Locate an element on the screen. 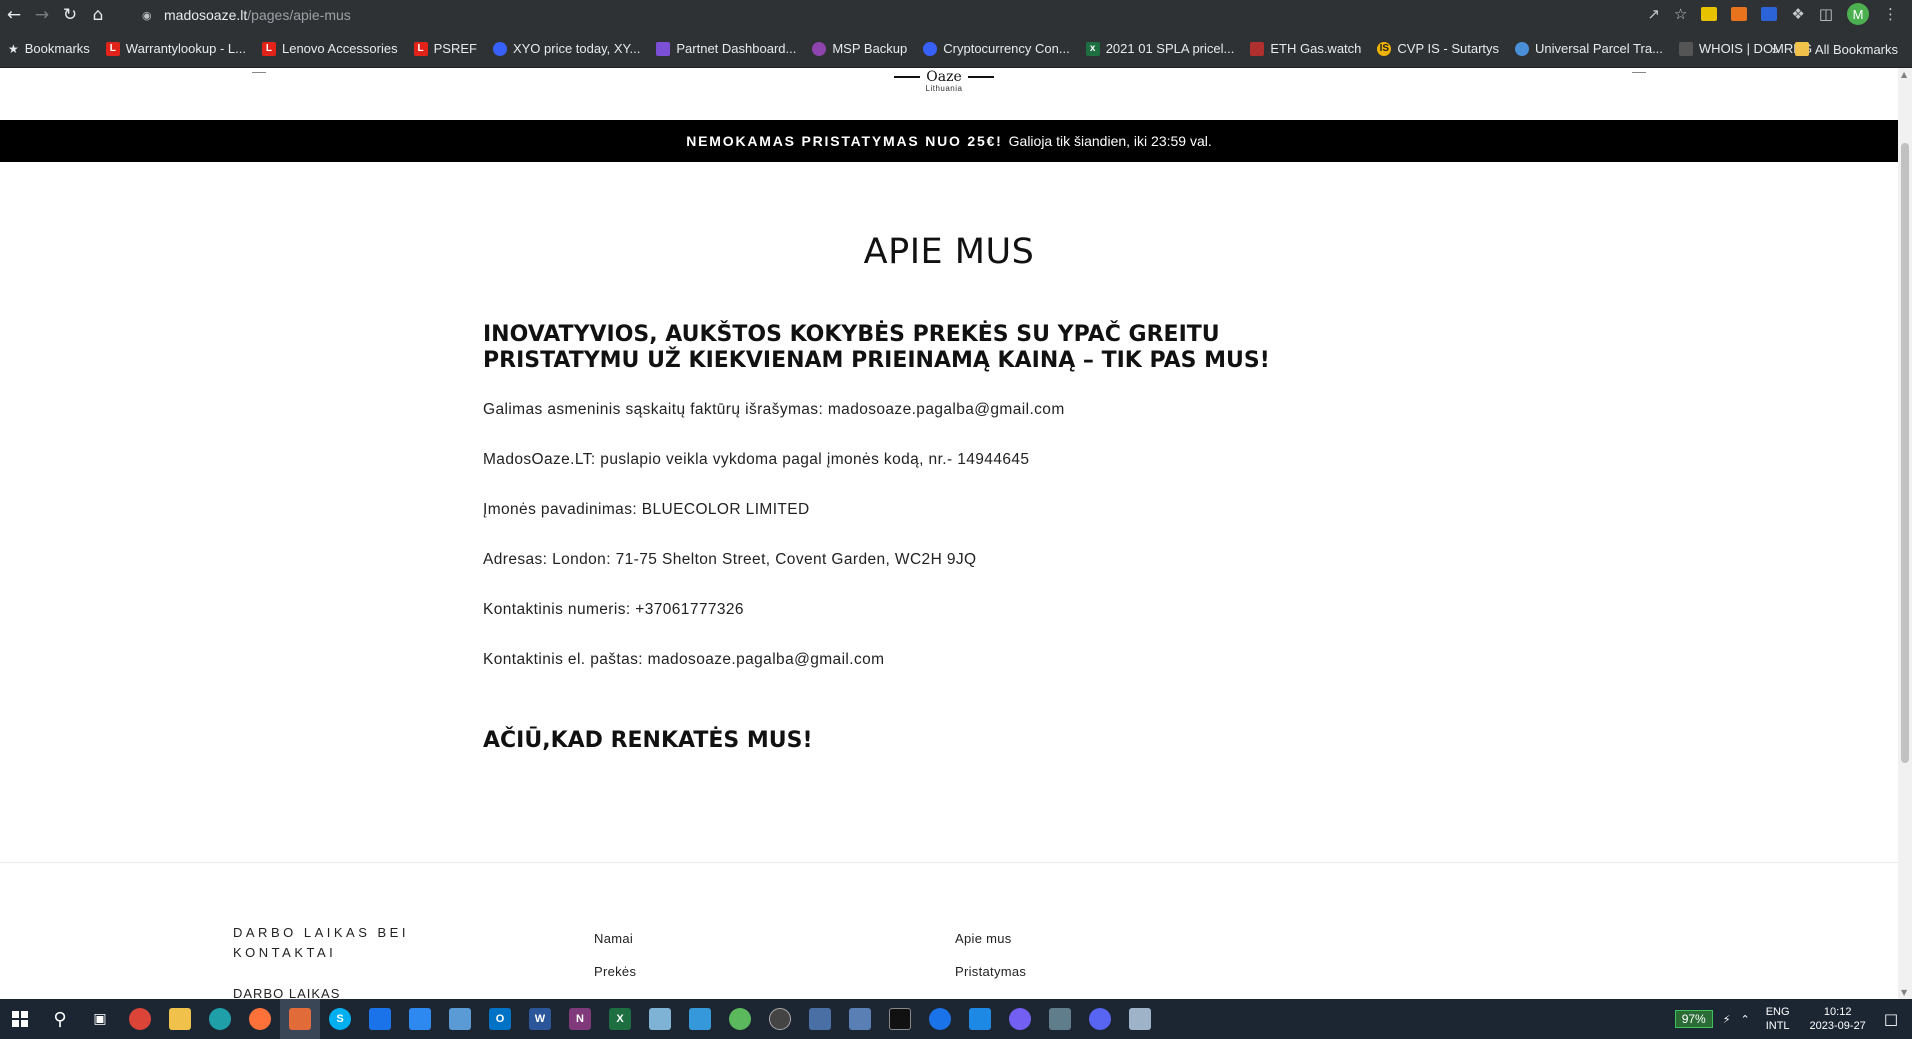 The width and height of the screenshot is (1912, 1039). all-bookmarks-button: All Bookmarks is located at coordinates (1846, 49).